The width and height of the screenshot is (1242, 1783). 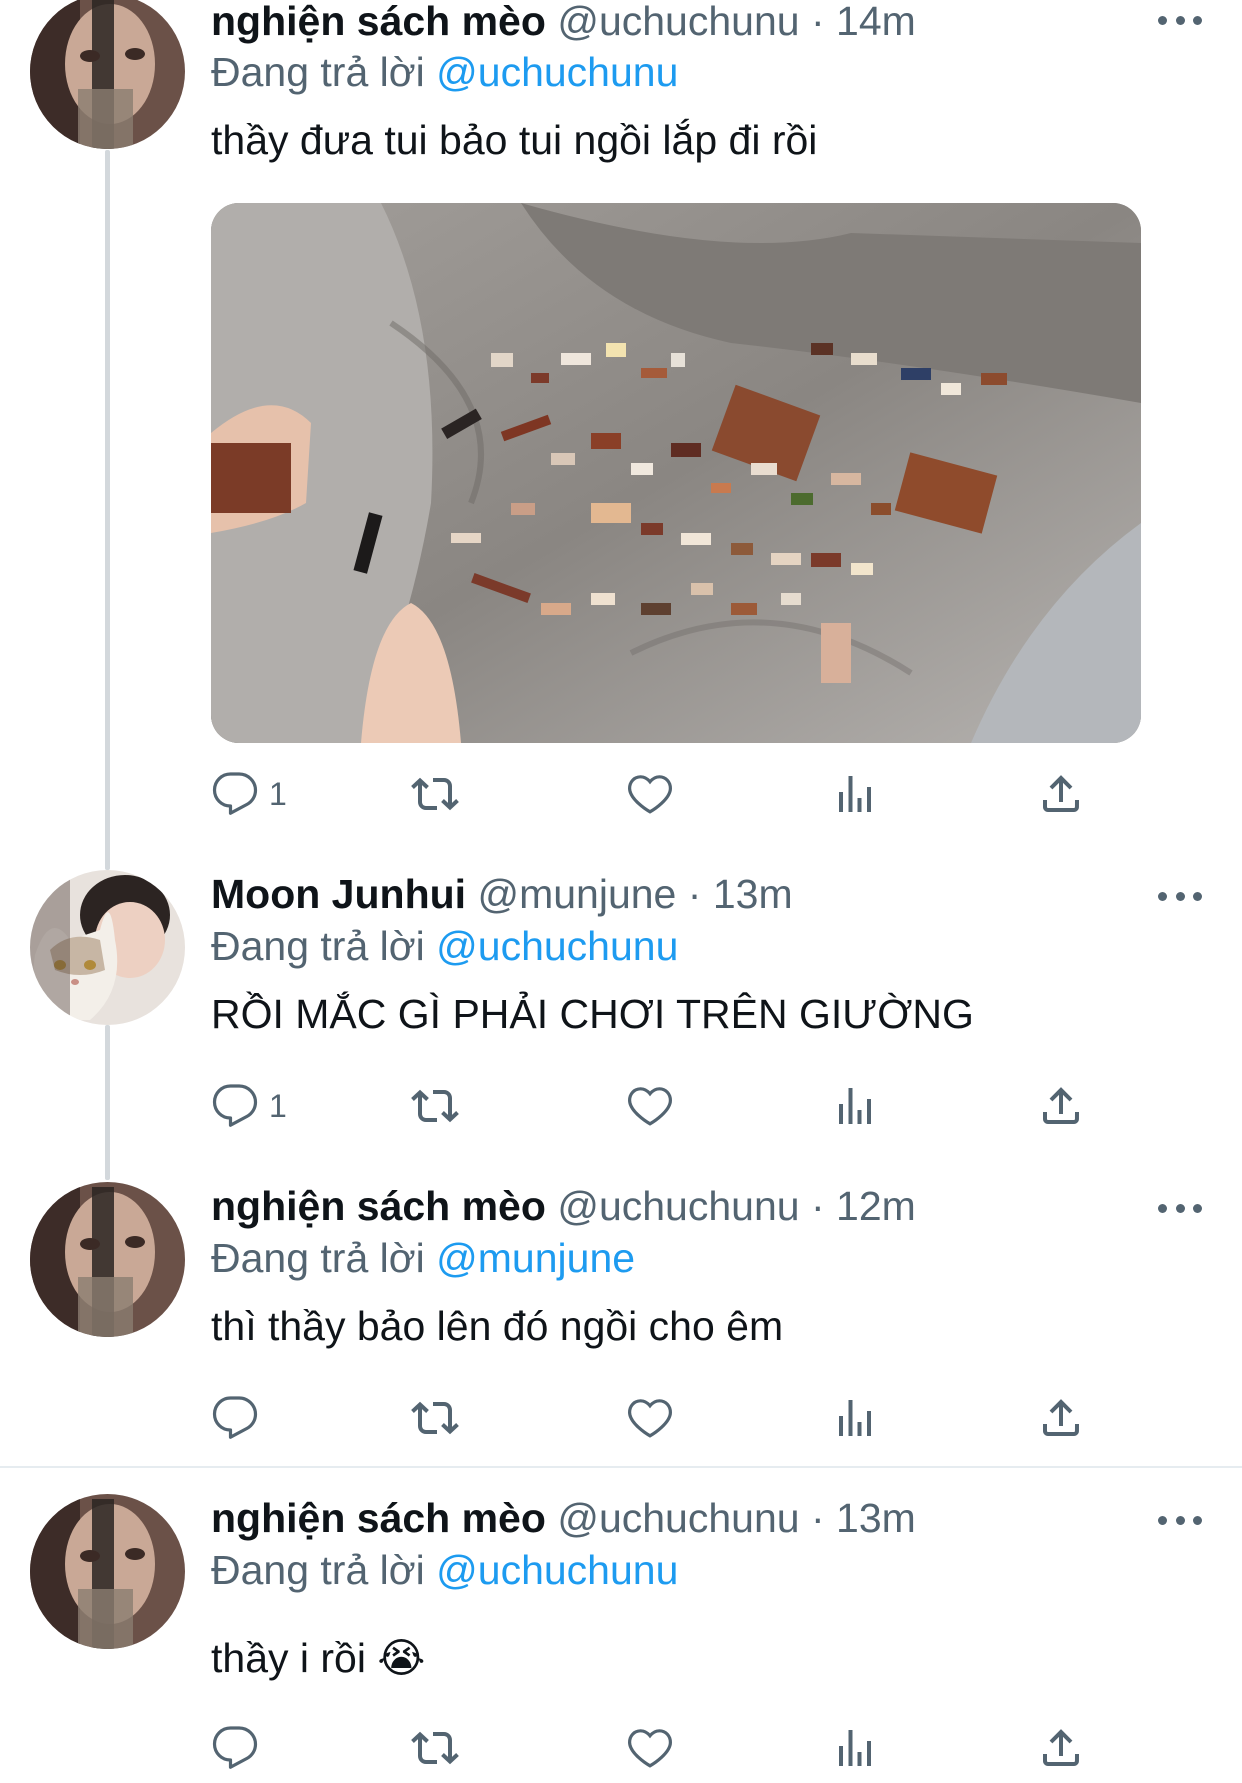 I want to click on tweet-text: thầy i rồi 😭, so click(x=318, y=1658).